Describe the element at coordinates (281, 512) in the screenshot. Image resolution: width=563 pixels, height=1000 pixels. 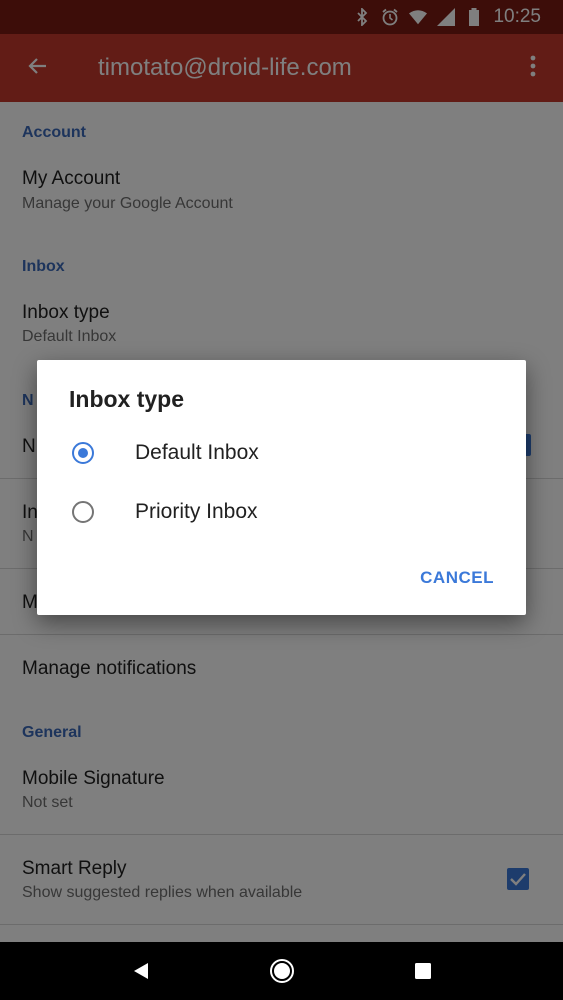
I see `option-priority-inbox: Priority Inbox` at that location.